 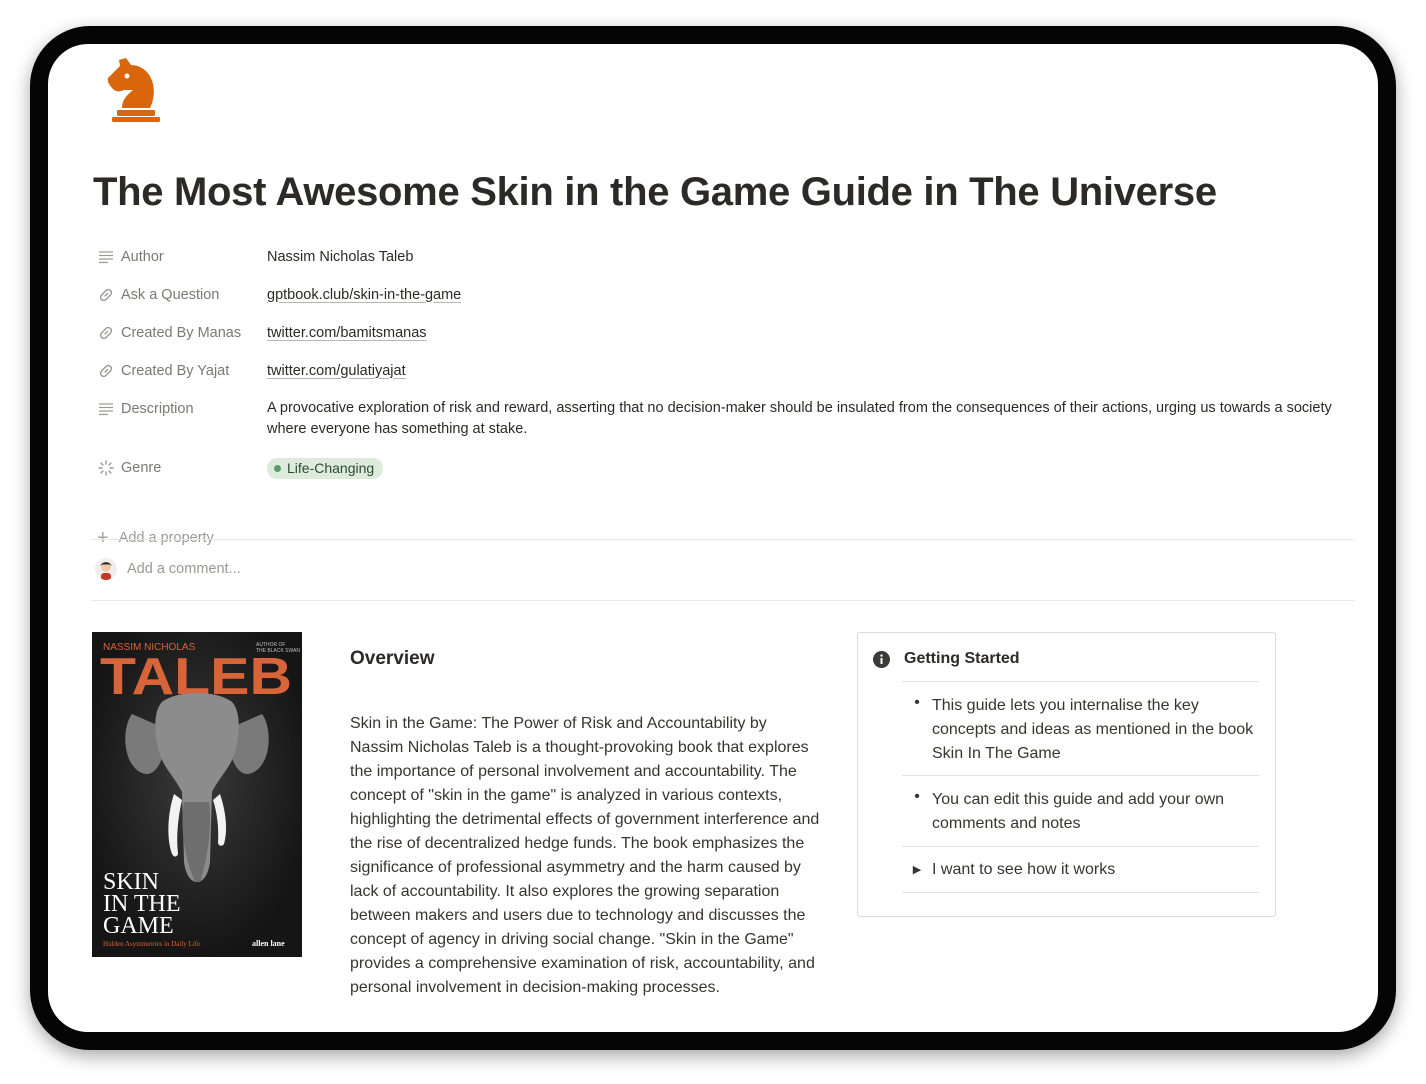 I want to click on property-label-text: Ask a Question, so click(x=170, y=295).